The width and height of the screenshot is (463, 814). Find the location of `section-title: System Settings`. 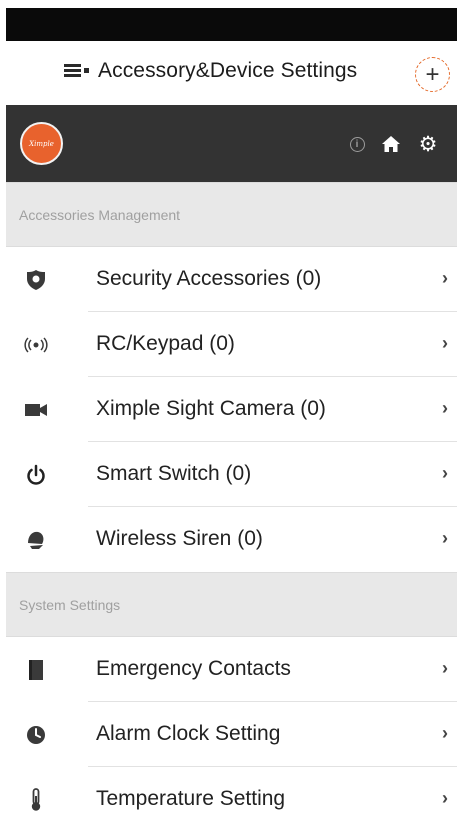

section-title: System Settings is located at coordinates (70, 605).